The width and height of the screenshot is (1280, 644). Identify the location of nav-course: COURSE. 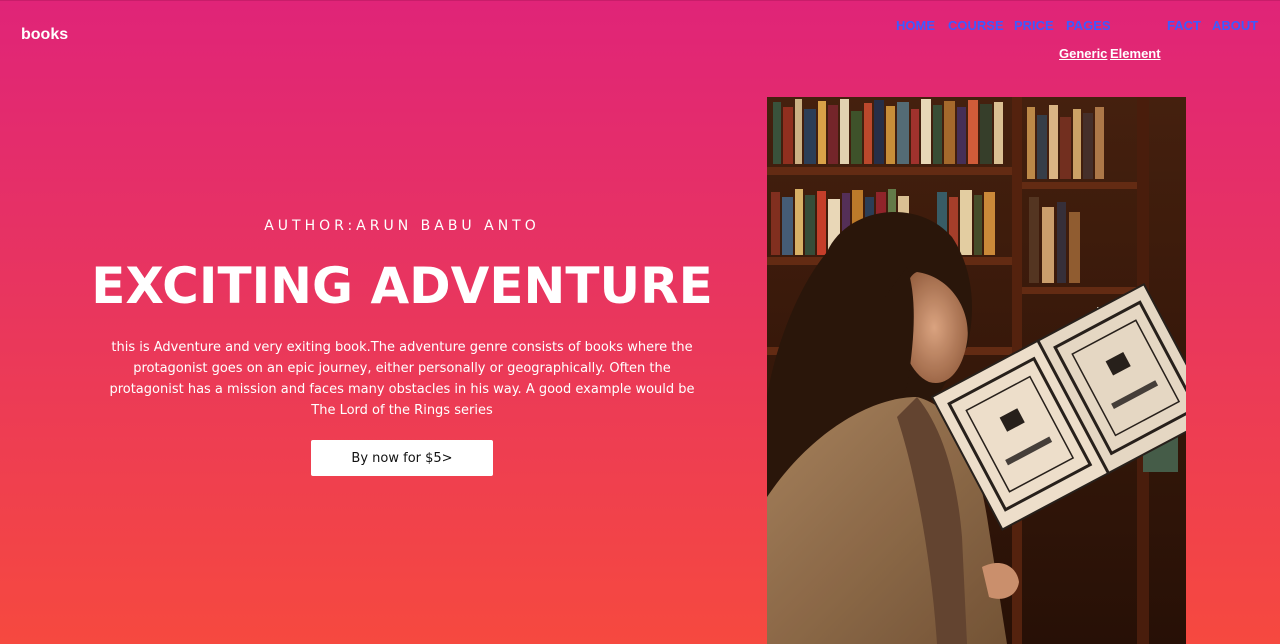
(976, 26).